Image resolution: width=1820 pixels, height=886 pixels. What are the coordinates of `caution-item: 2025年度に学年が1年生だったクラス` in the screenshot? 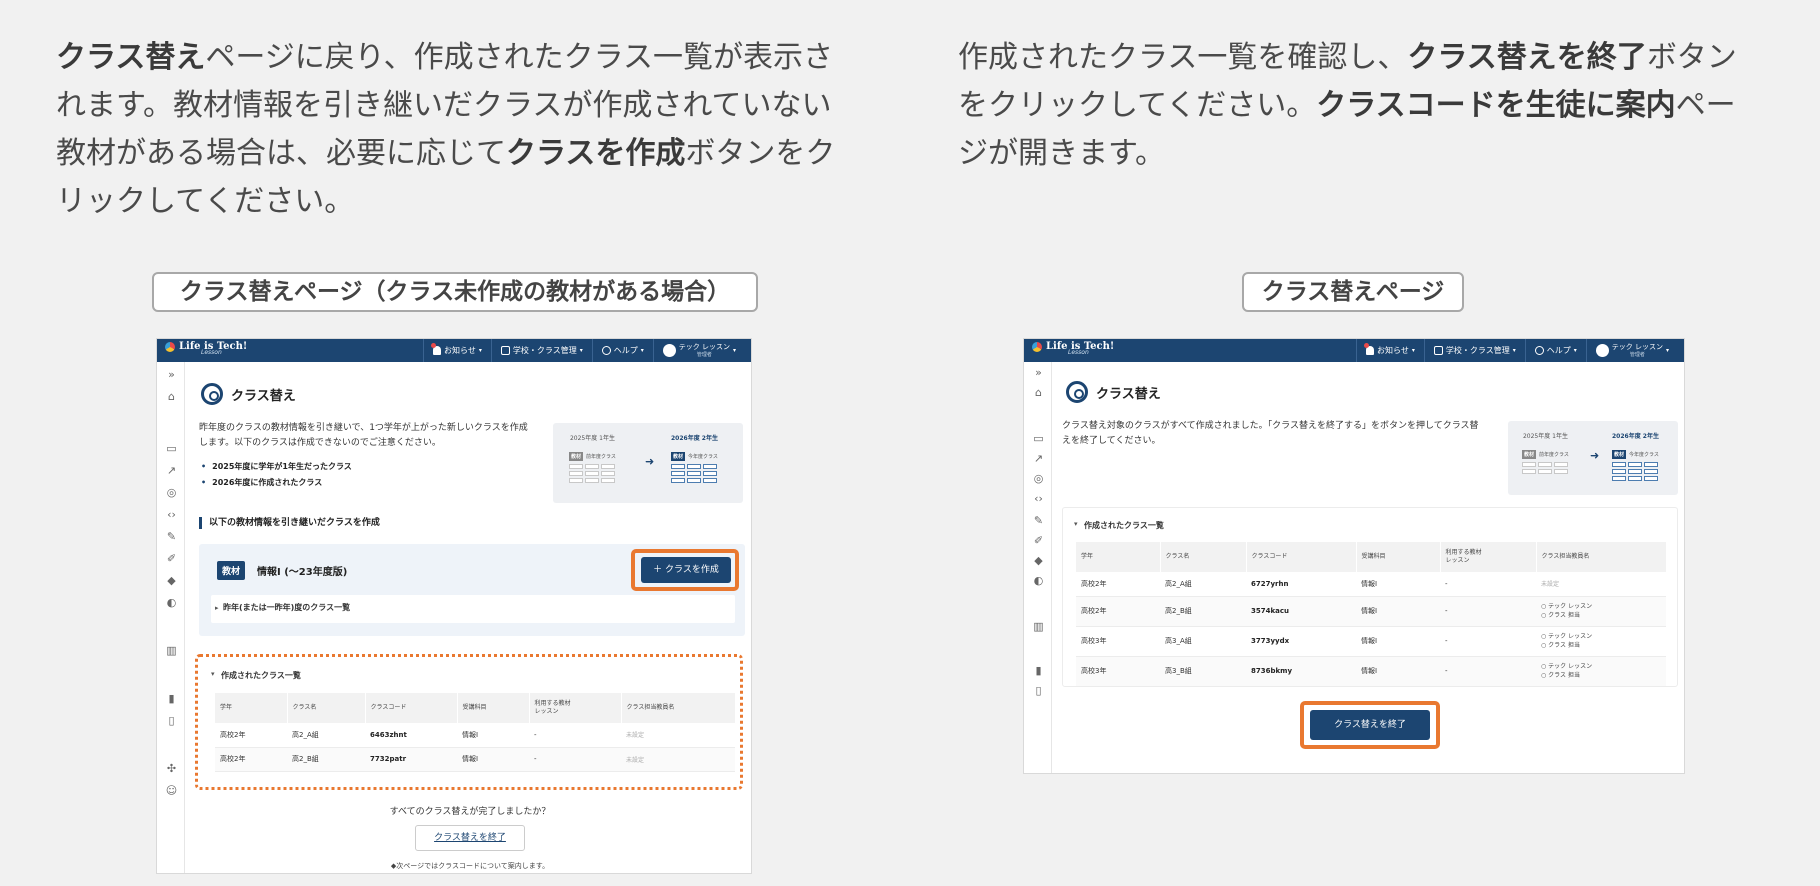 It's located at (276, 467).